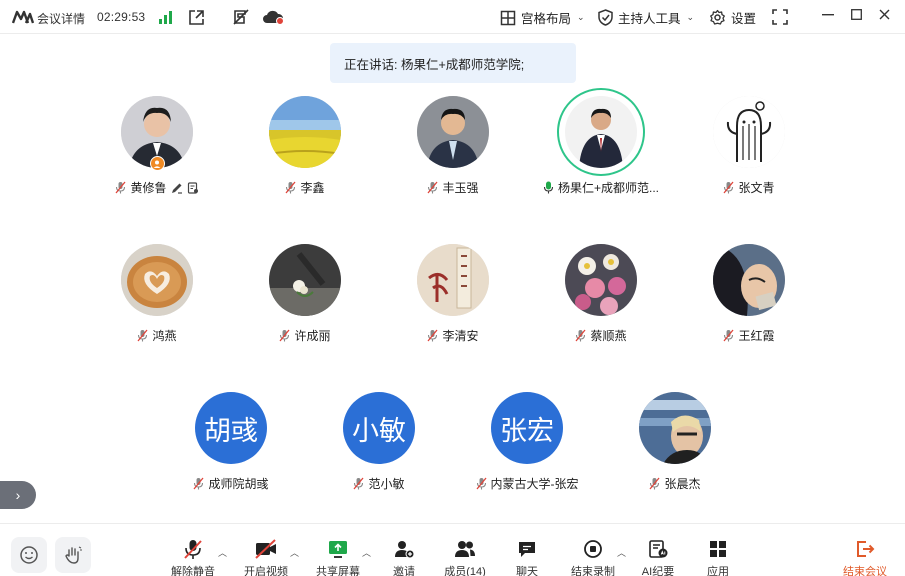 The height and width of the screenshot is (576, 905). I want to click on host-badge-icon, so click(157, 163).